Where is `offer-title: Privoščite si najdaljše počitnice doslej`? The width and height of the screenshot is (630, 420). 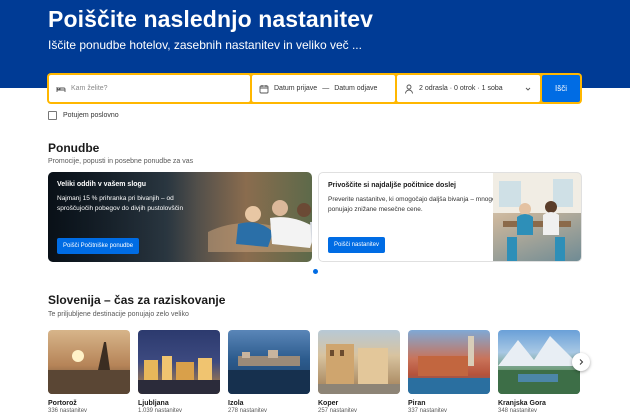 offer-title: Privoščite si najdaljše počitnice doslej is located at coordinates (392, 185).